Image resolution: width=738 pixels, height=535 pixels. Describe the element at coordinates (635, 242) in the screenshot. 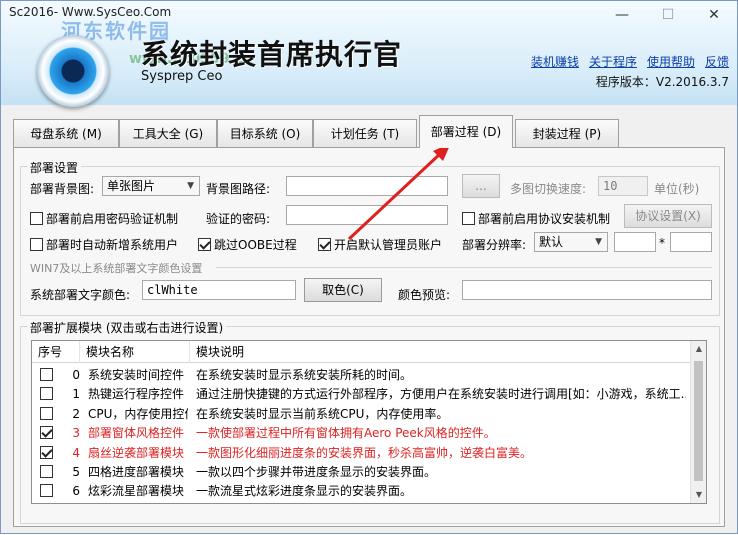

I see `resolution-width-input` at that location.